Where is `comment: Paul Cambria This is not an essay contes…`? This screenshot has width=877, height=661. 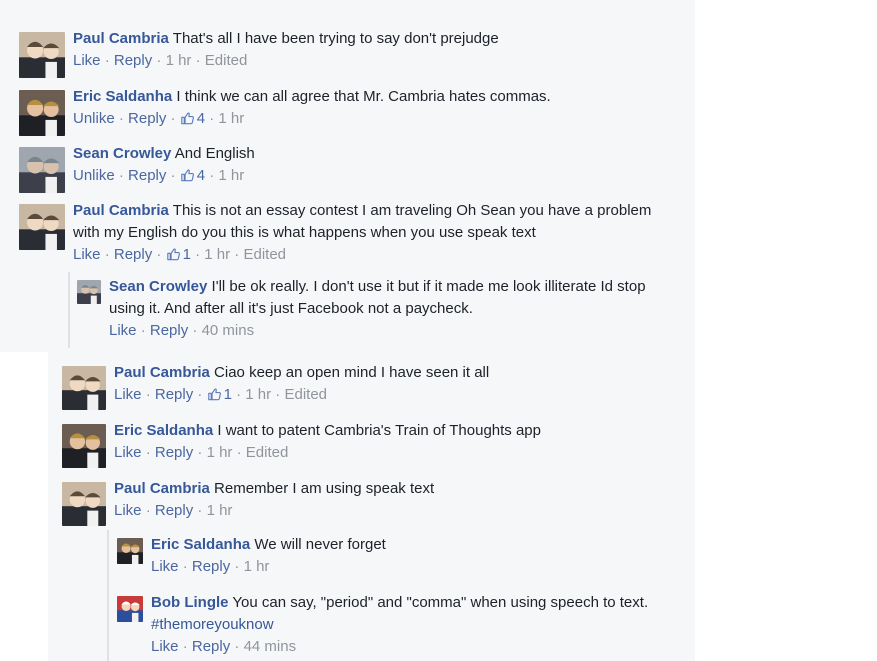
comment: Paul Cambria This is not an essay contes… is located at coordinates (349, 236).